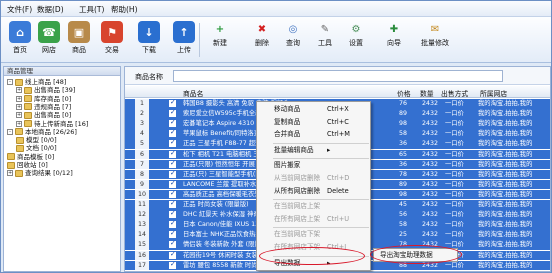 This screenshot has width=552, height=273. I want to click on folder-icon, so click(28, 107).